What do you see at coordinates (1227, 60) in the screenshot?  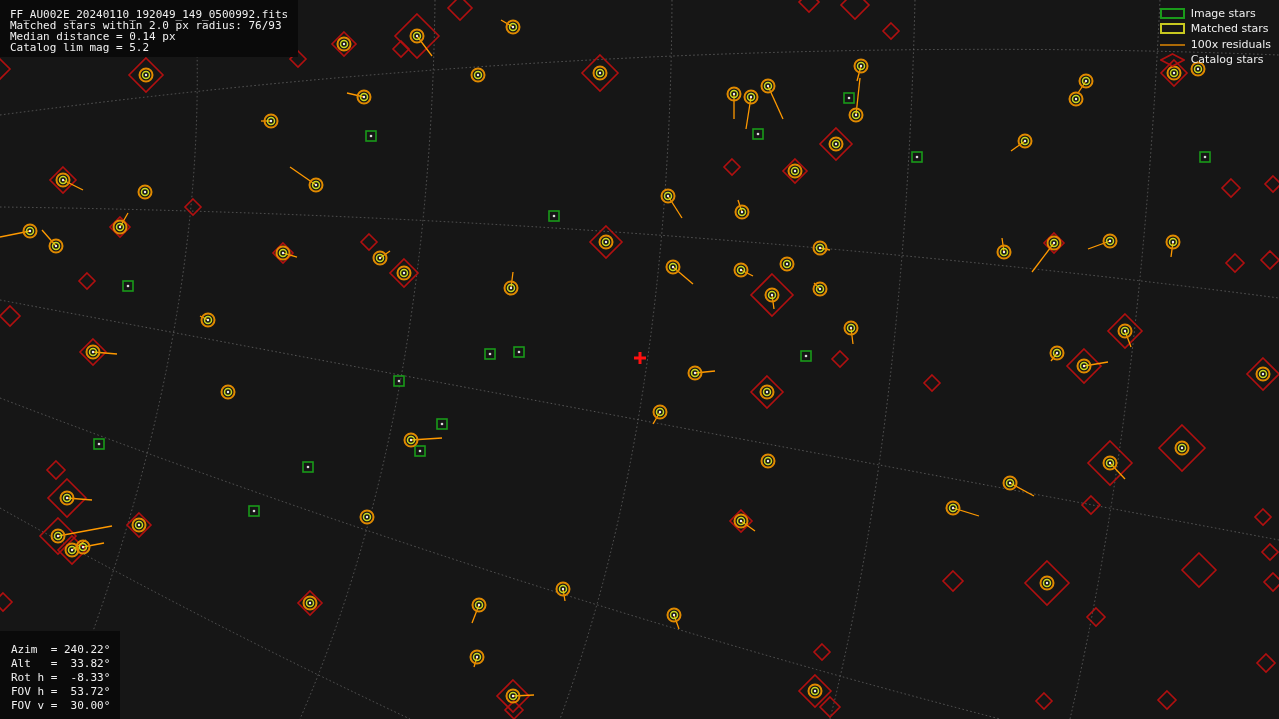 I see `legend-label: Catalog stars` at bounding box center [1227, 60].